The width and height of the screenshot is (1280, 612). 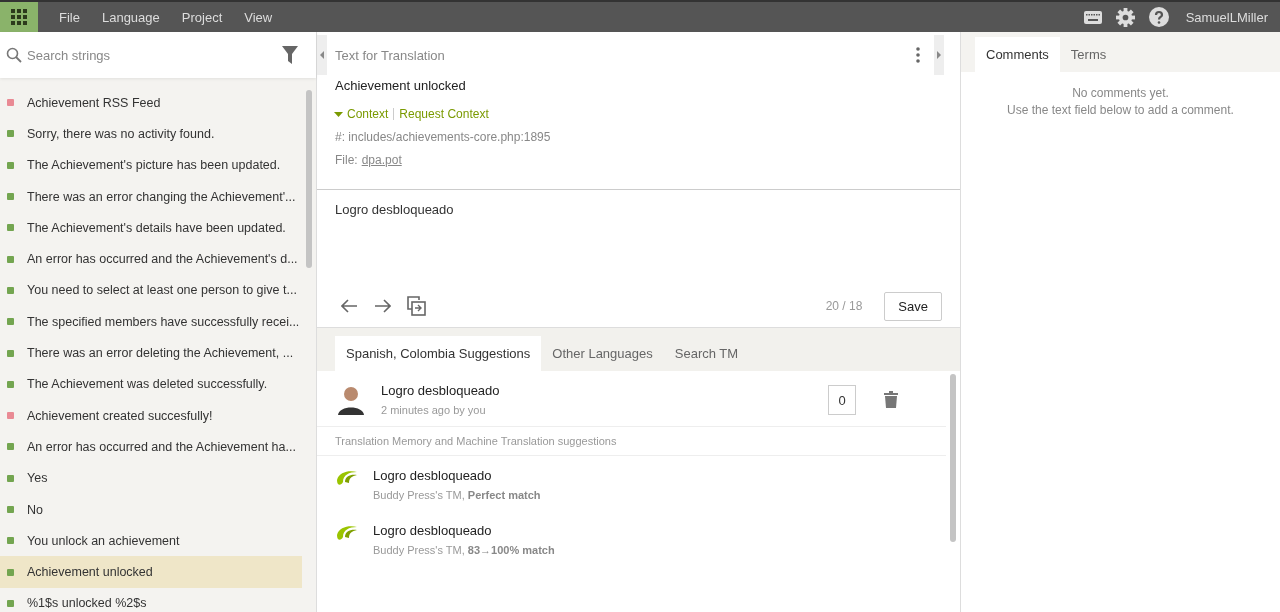 What do you see at coordinates (842, 400) in the screenshot?
I see `vote-count: 0` at bounding box center [842, 400].